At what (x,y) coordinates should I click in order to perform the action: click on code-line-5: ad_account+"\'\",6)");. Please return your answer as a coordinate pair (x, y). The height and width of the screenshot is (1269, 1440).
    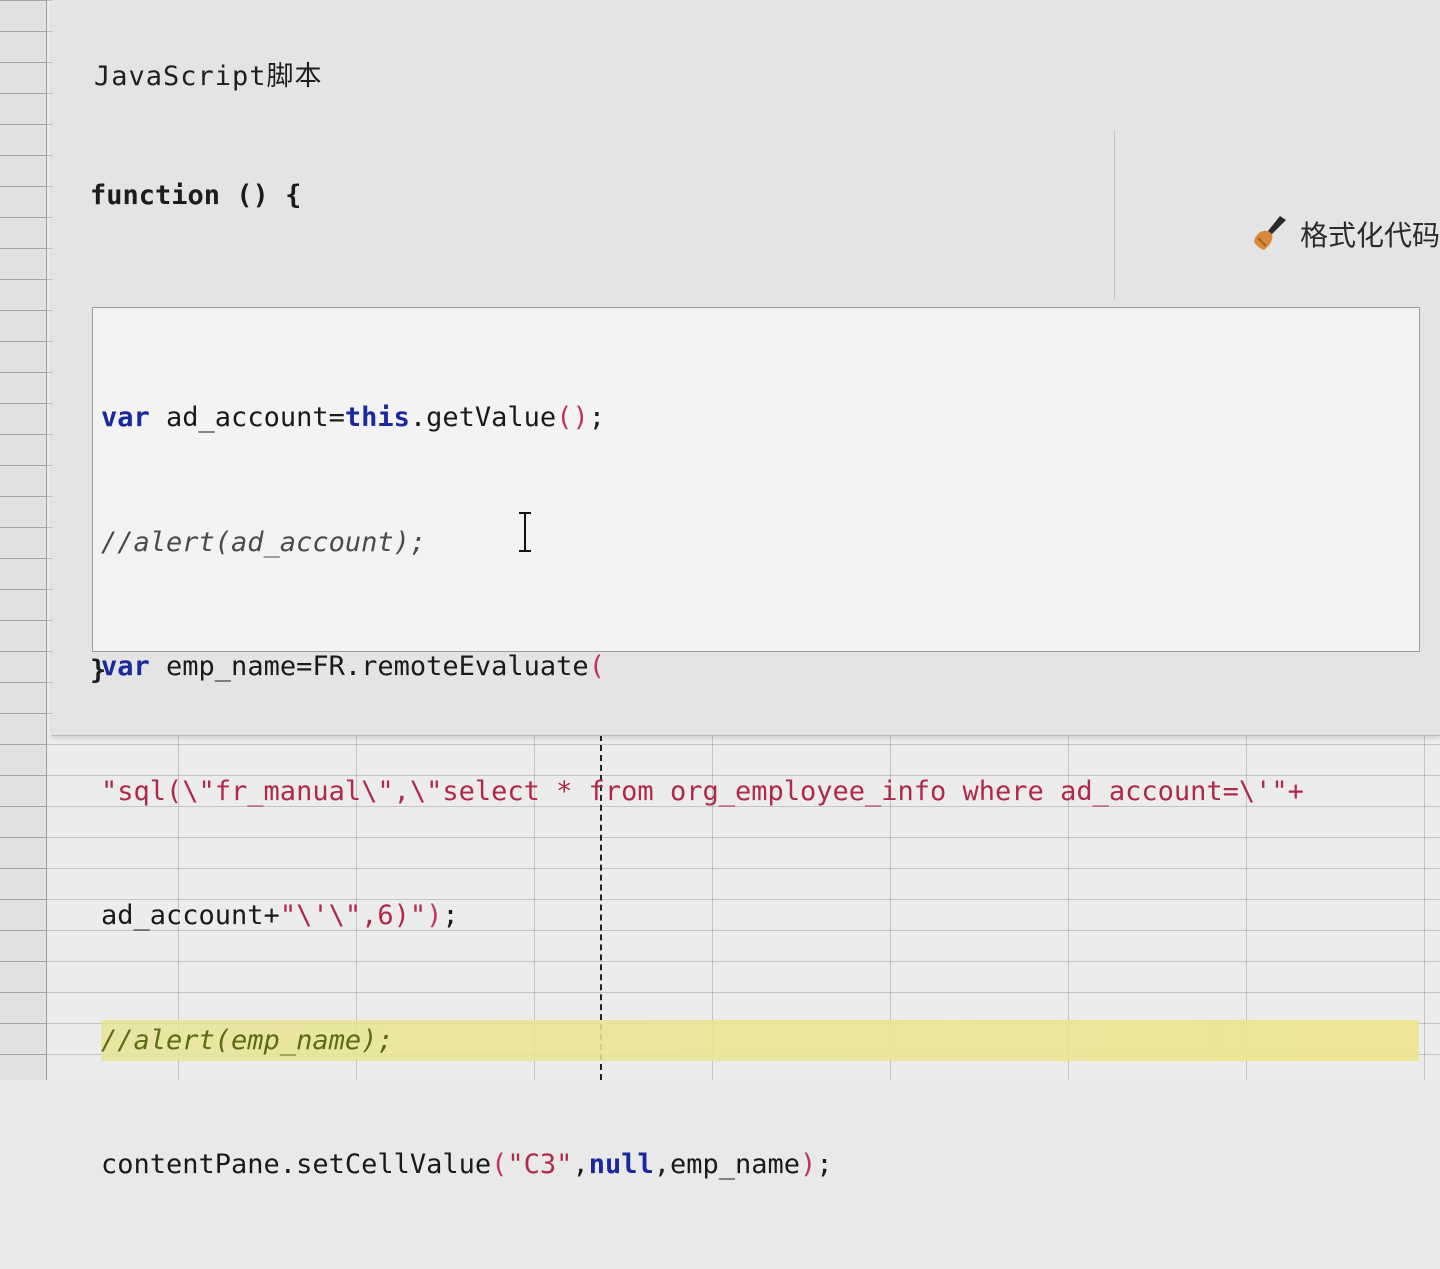
    Looking at the image, I should click on (760, 916).